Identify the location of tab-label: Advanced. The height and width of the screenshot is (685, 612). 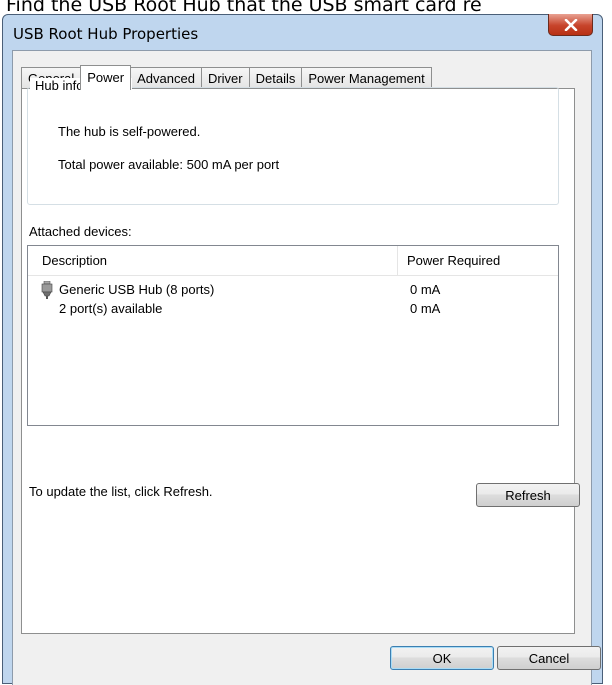
(166, 78).